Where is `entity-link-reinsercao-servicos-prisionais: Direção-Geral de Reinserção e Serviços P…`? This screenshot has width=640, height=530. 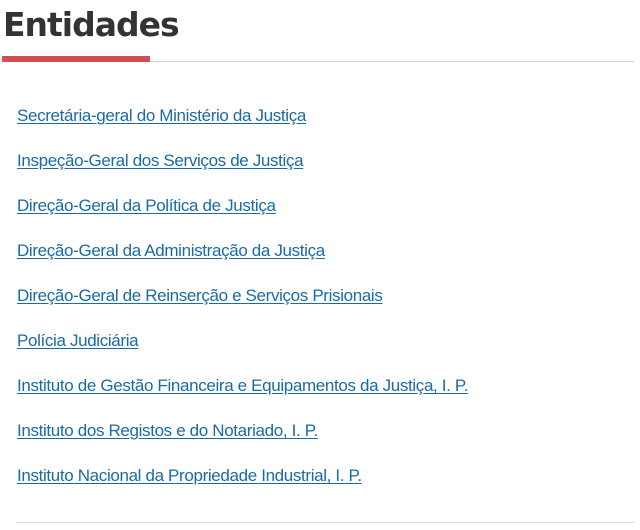 entity-link-reinsercao-servicos-prisionais: Direção-Geral de Reinserção e Serviços P… is located at coordinates (200, 296).